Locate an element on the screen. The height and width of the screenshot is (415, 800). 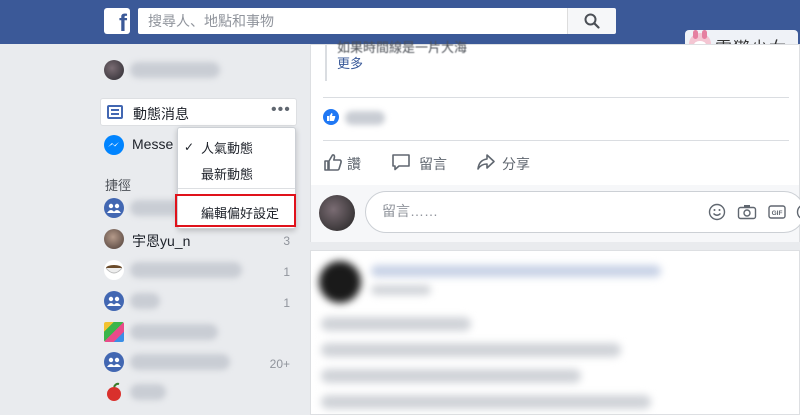
notification-count: 20+ is located at coordinates (279, 364).